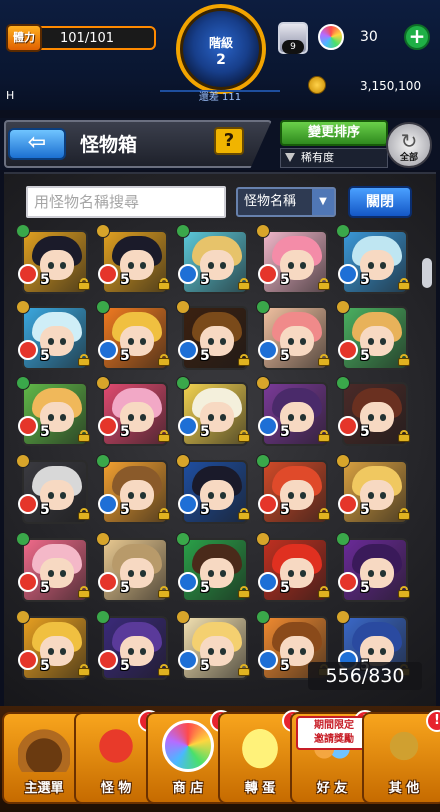 The width and height of the screenshot is (440, 812). What do you see at coordinates (220, 43) in the screenshot?
I see `rank-label: 階級` at bounding box center [220, 43].